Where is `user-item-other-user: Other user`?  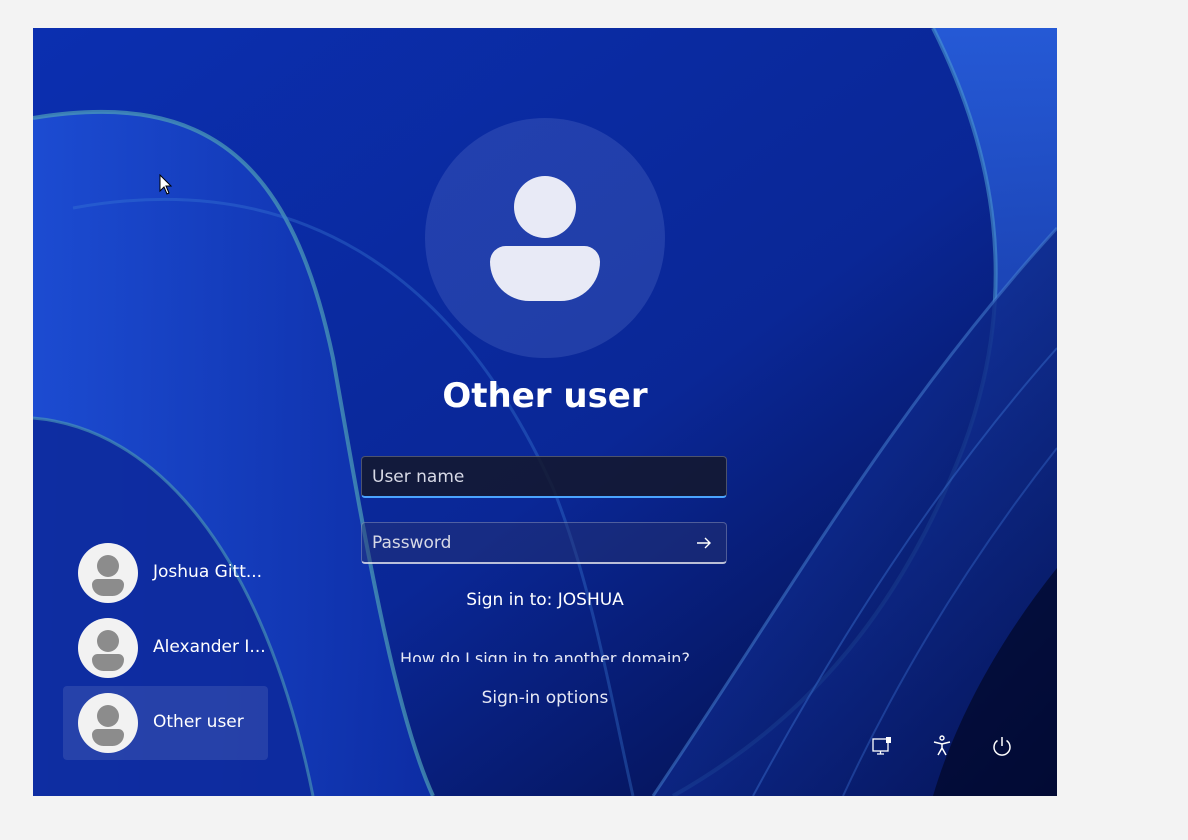
user-item-other-user: Other user is located at coordinates (165, 723).